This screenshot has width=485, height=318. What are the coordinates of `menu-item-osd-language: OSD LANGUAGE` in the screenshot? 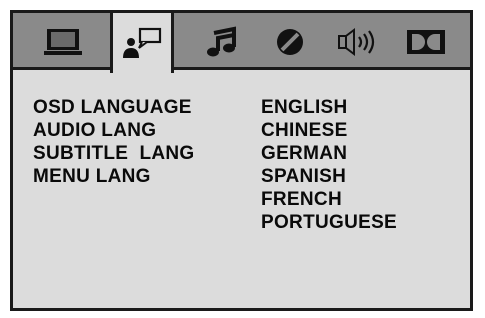 It's located at (113, 107).